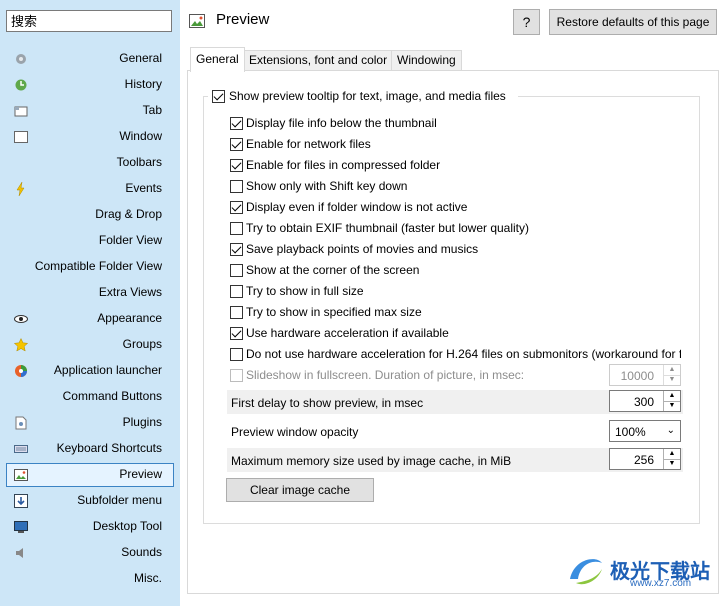  I want to click on sidebar-item-command-buttons: Command Buttons, so click(90, 397).